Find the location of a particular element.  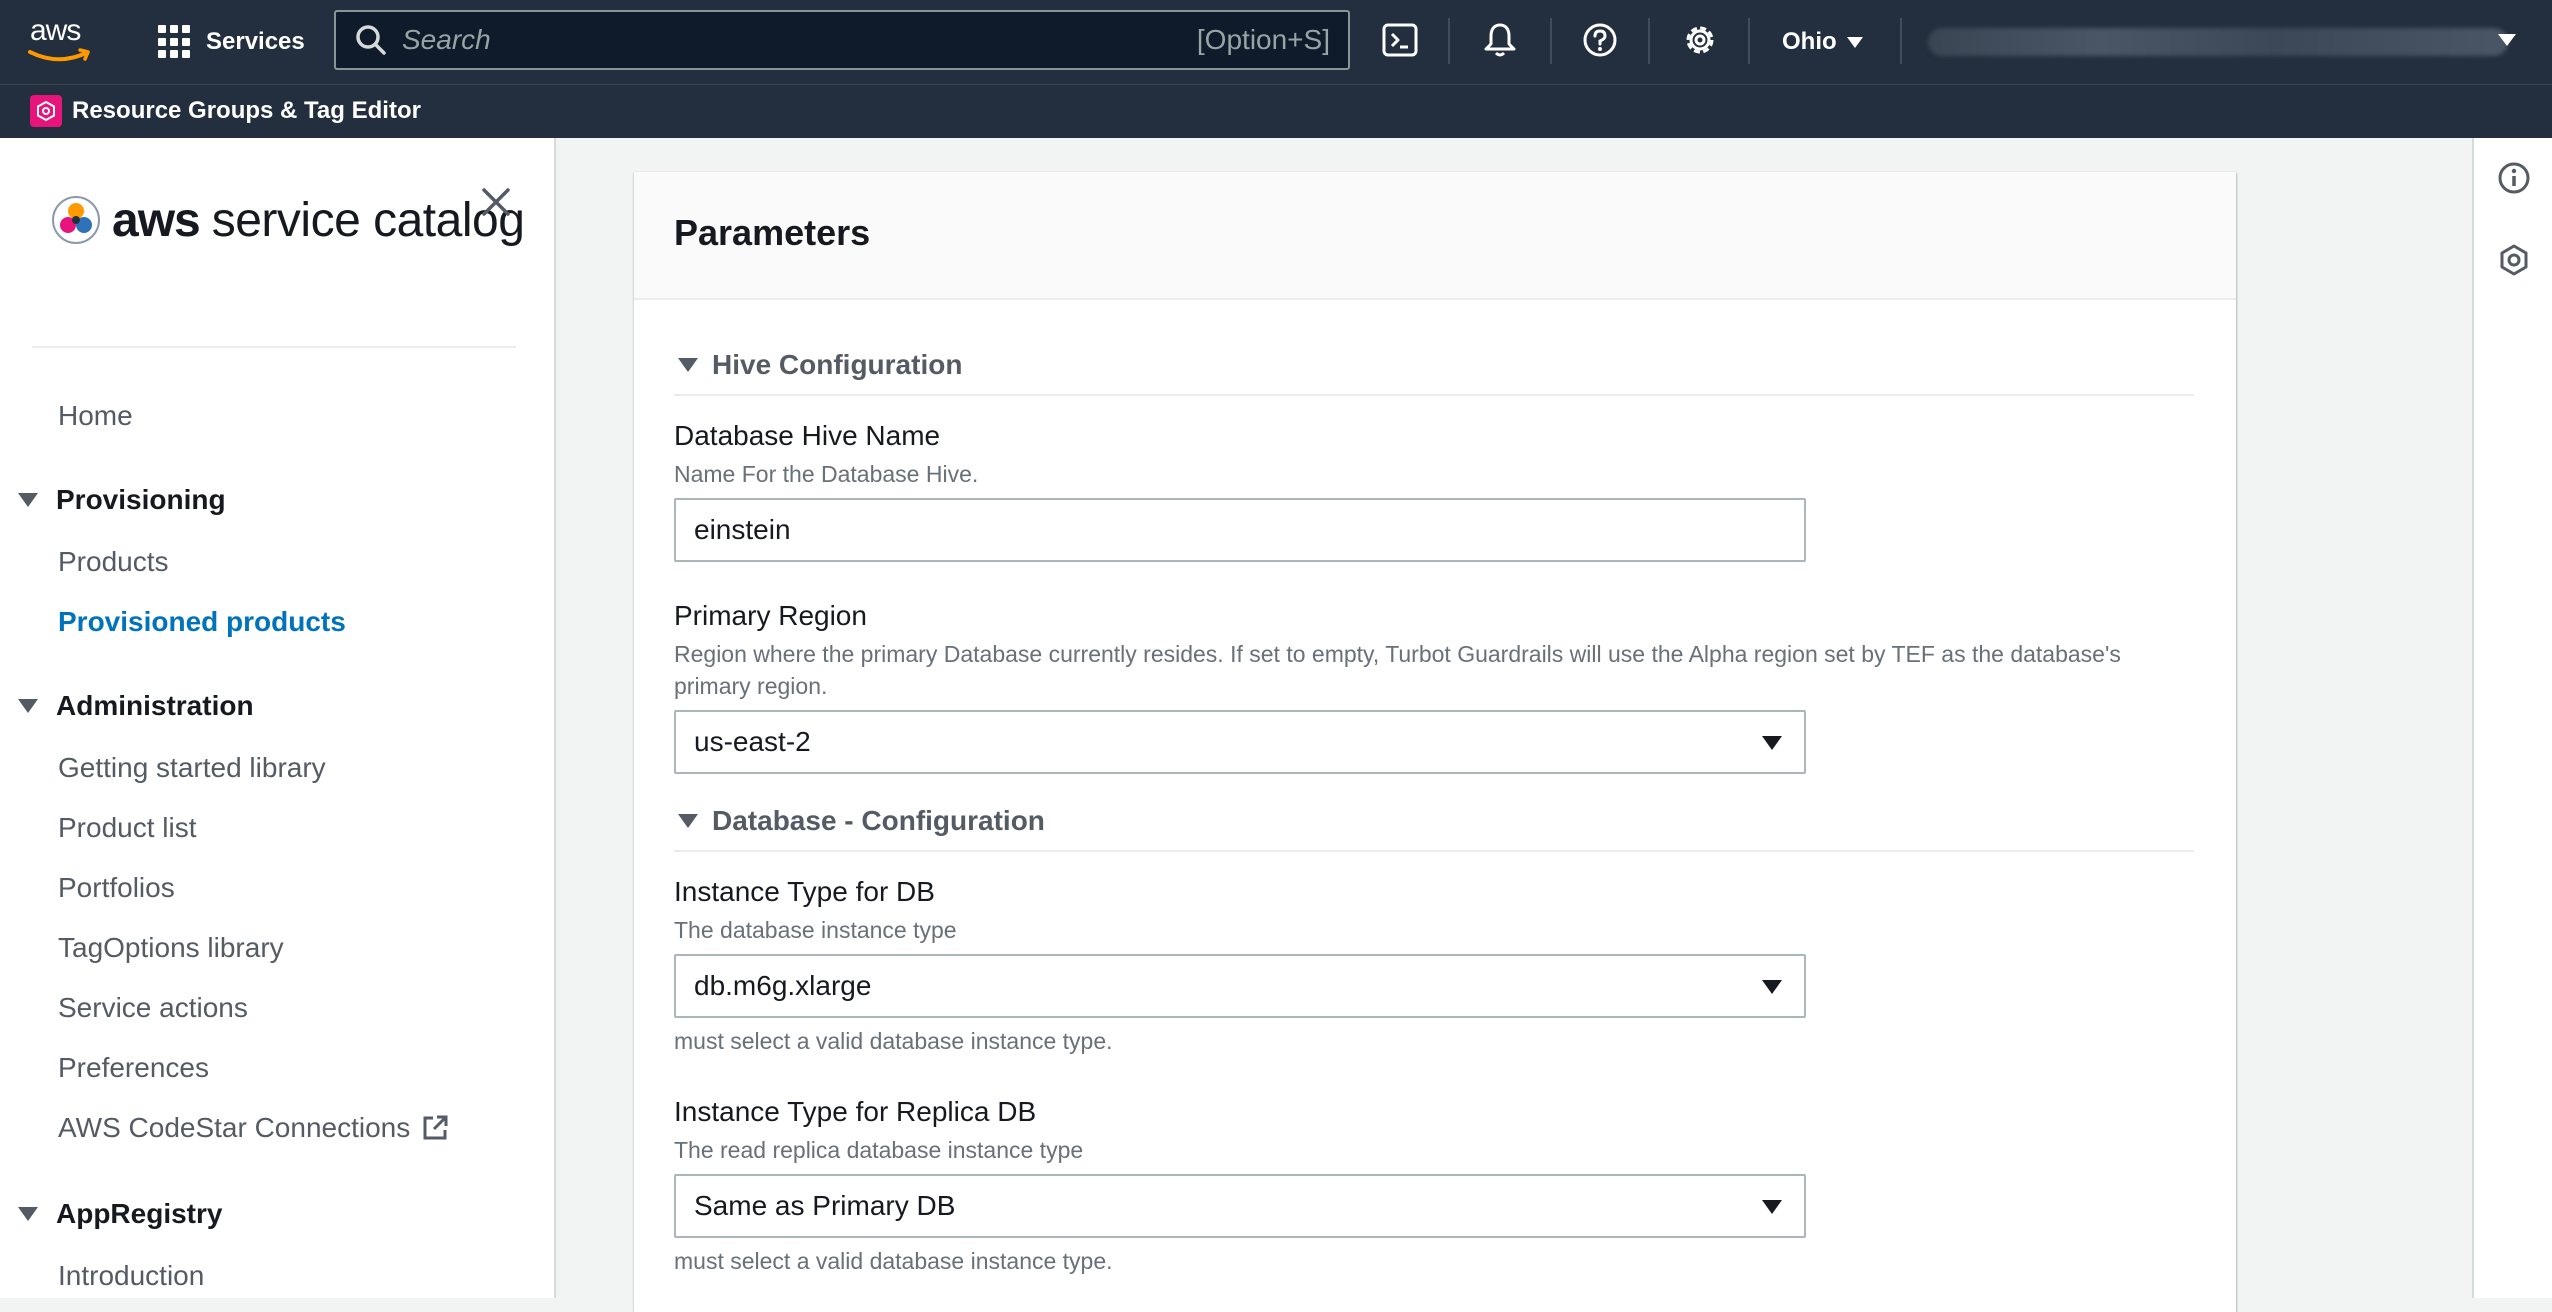

service-catalog-icon is located at coordinates (76, 220).